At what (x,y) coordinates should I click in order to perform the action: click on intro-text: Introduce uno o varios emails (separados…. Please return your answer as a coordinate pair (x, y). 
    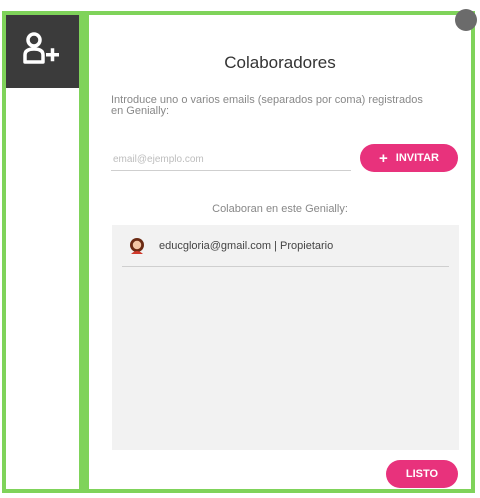
    Looking at the image, I should click on (267, 105).